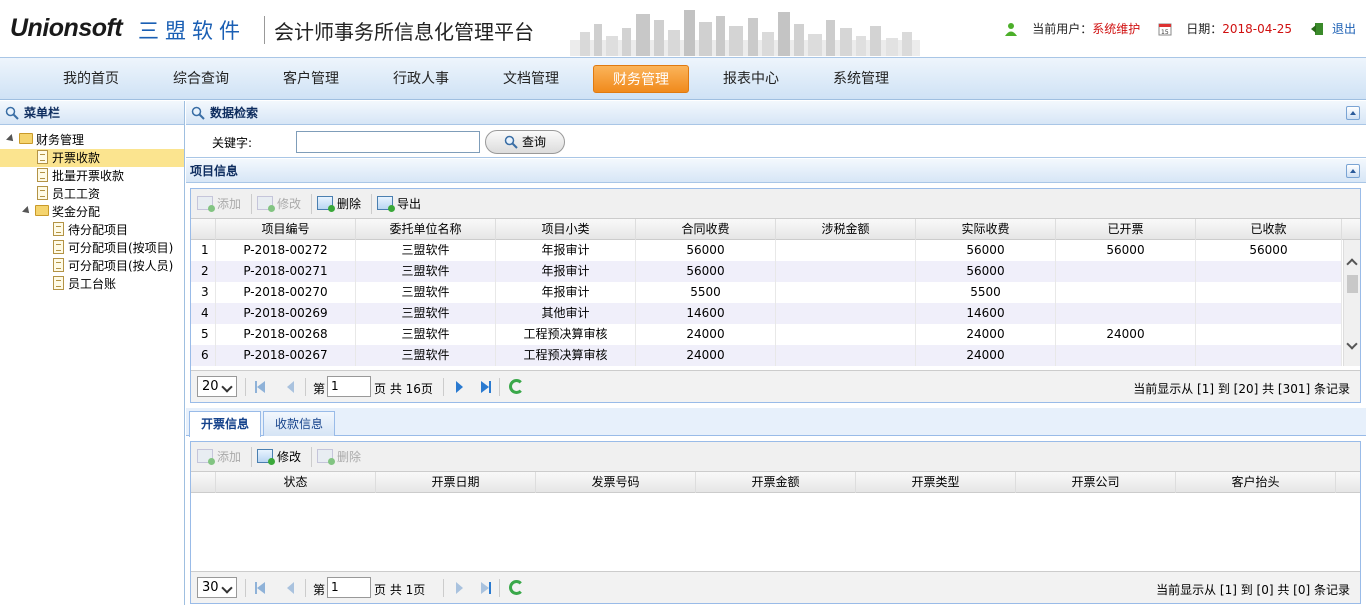 The width and height of the screenshot is (1366, 605). Describe the element at coordinates (92, 176) in the screenshot. I see `tree-node-batch-invoice: 批量开票收款` at that location.